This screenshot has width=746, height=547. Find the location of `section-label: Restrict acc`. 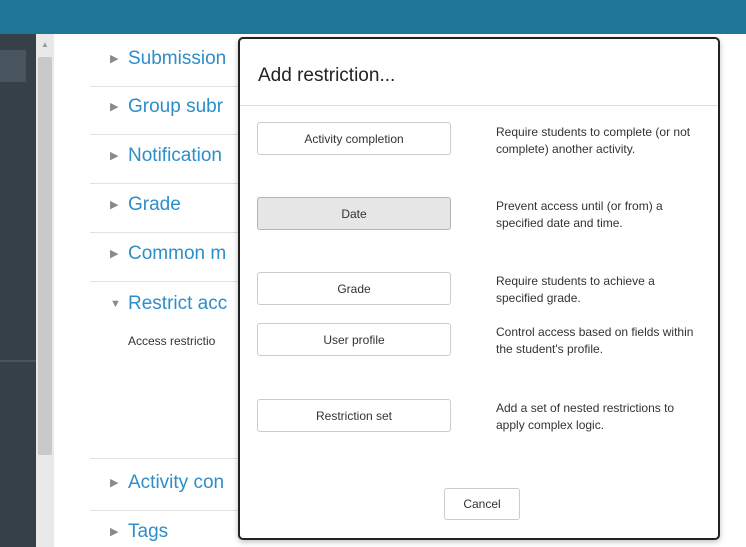

section-label: Restrict acc is located at coordinates (178, 303).